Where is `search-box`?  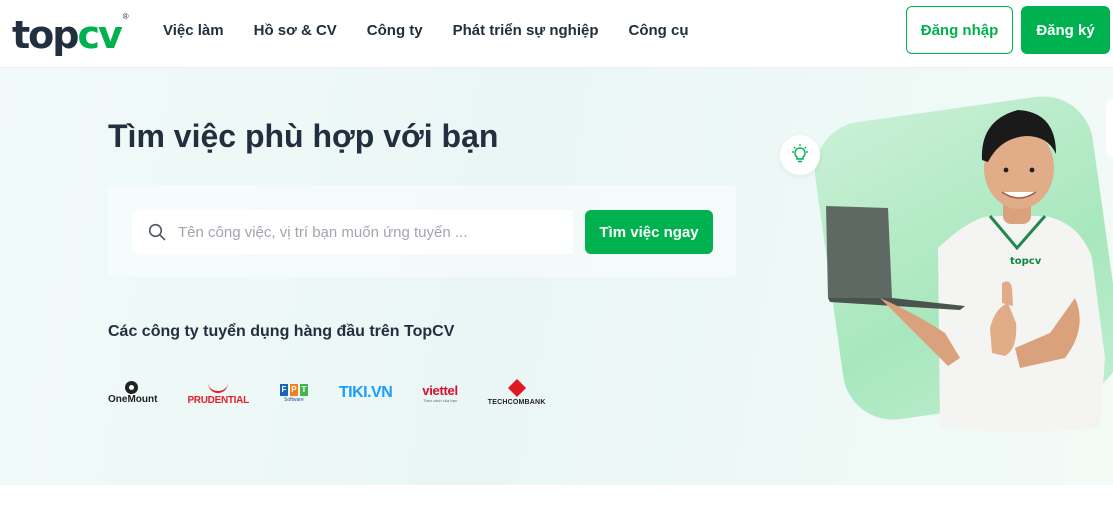
search-box is located at coordinates (352, 232).